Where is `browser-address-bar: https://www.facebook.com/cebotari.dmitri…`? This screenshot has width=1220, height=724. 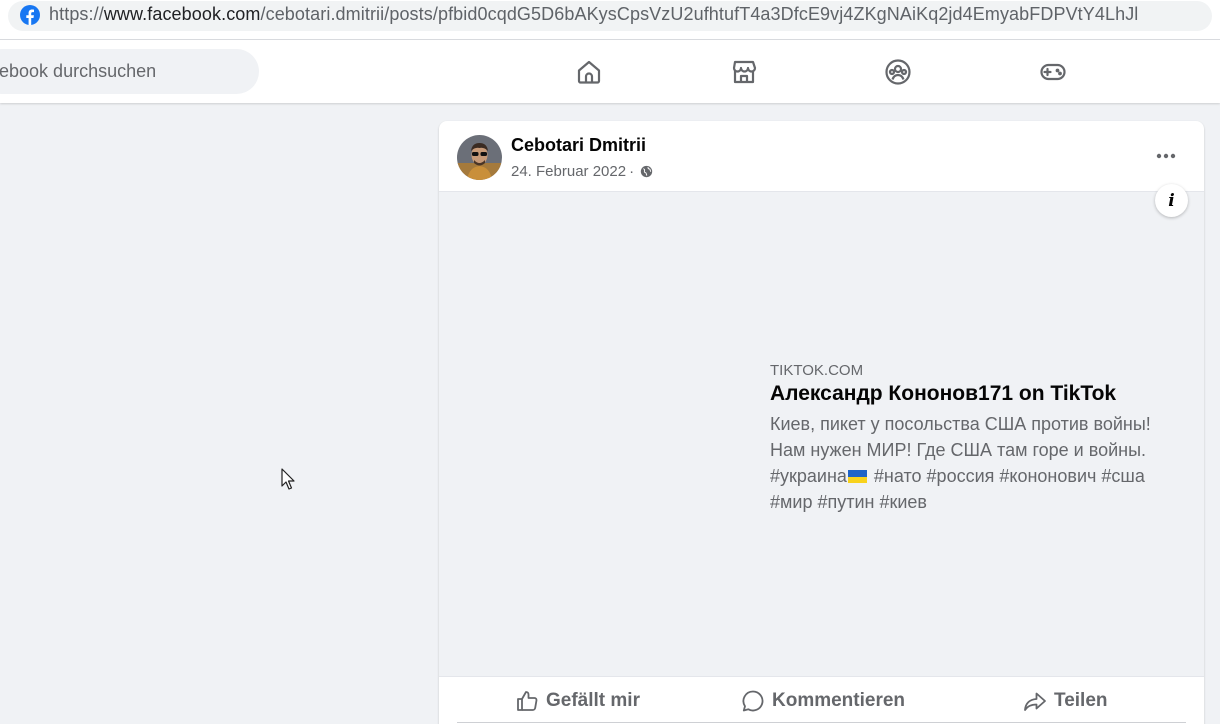
browser-address-bar: https://www.facebook.com/cebotari.dmitri… is located at coordinates (610, 20).